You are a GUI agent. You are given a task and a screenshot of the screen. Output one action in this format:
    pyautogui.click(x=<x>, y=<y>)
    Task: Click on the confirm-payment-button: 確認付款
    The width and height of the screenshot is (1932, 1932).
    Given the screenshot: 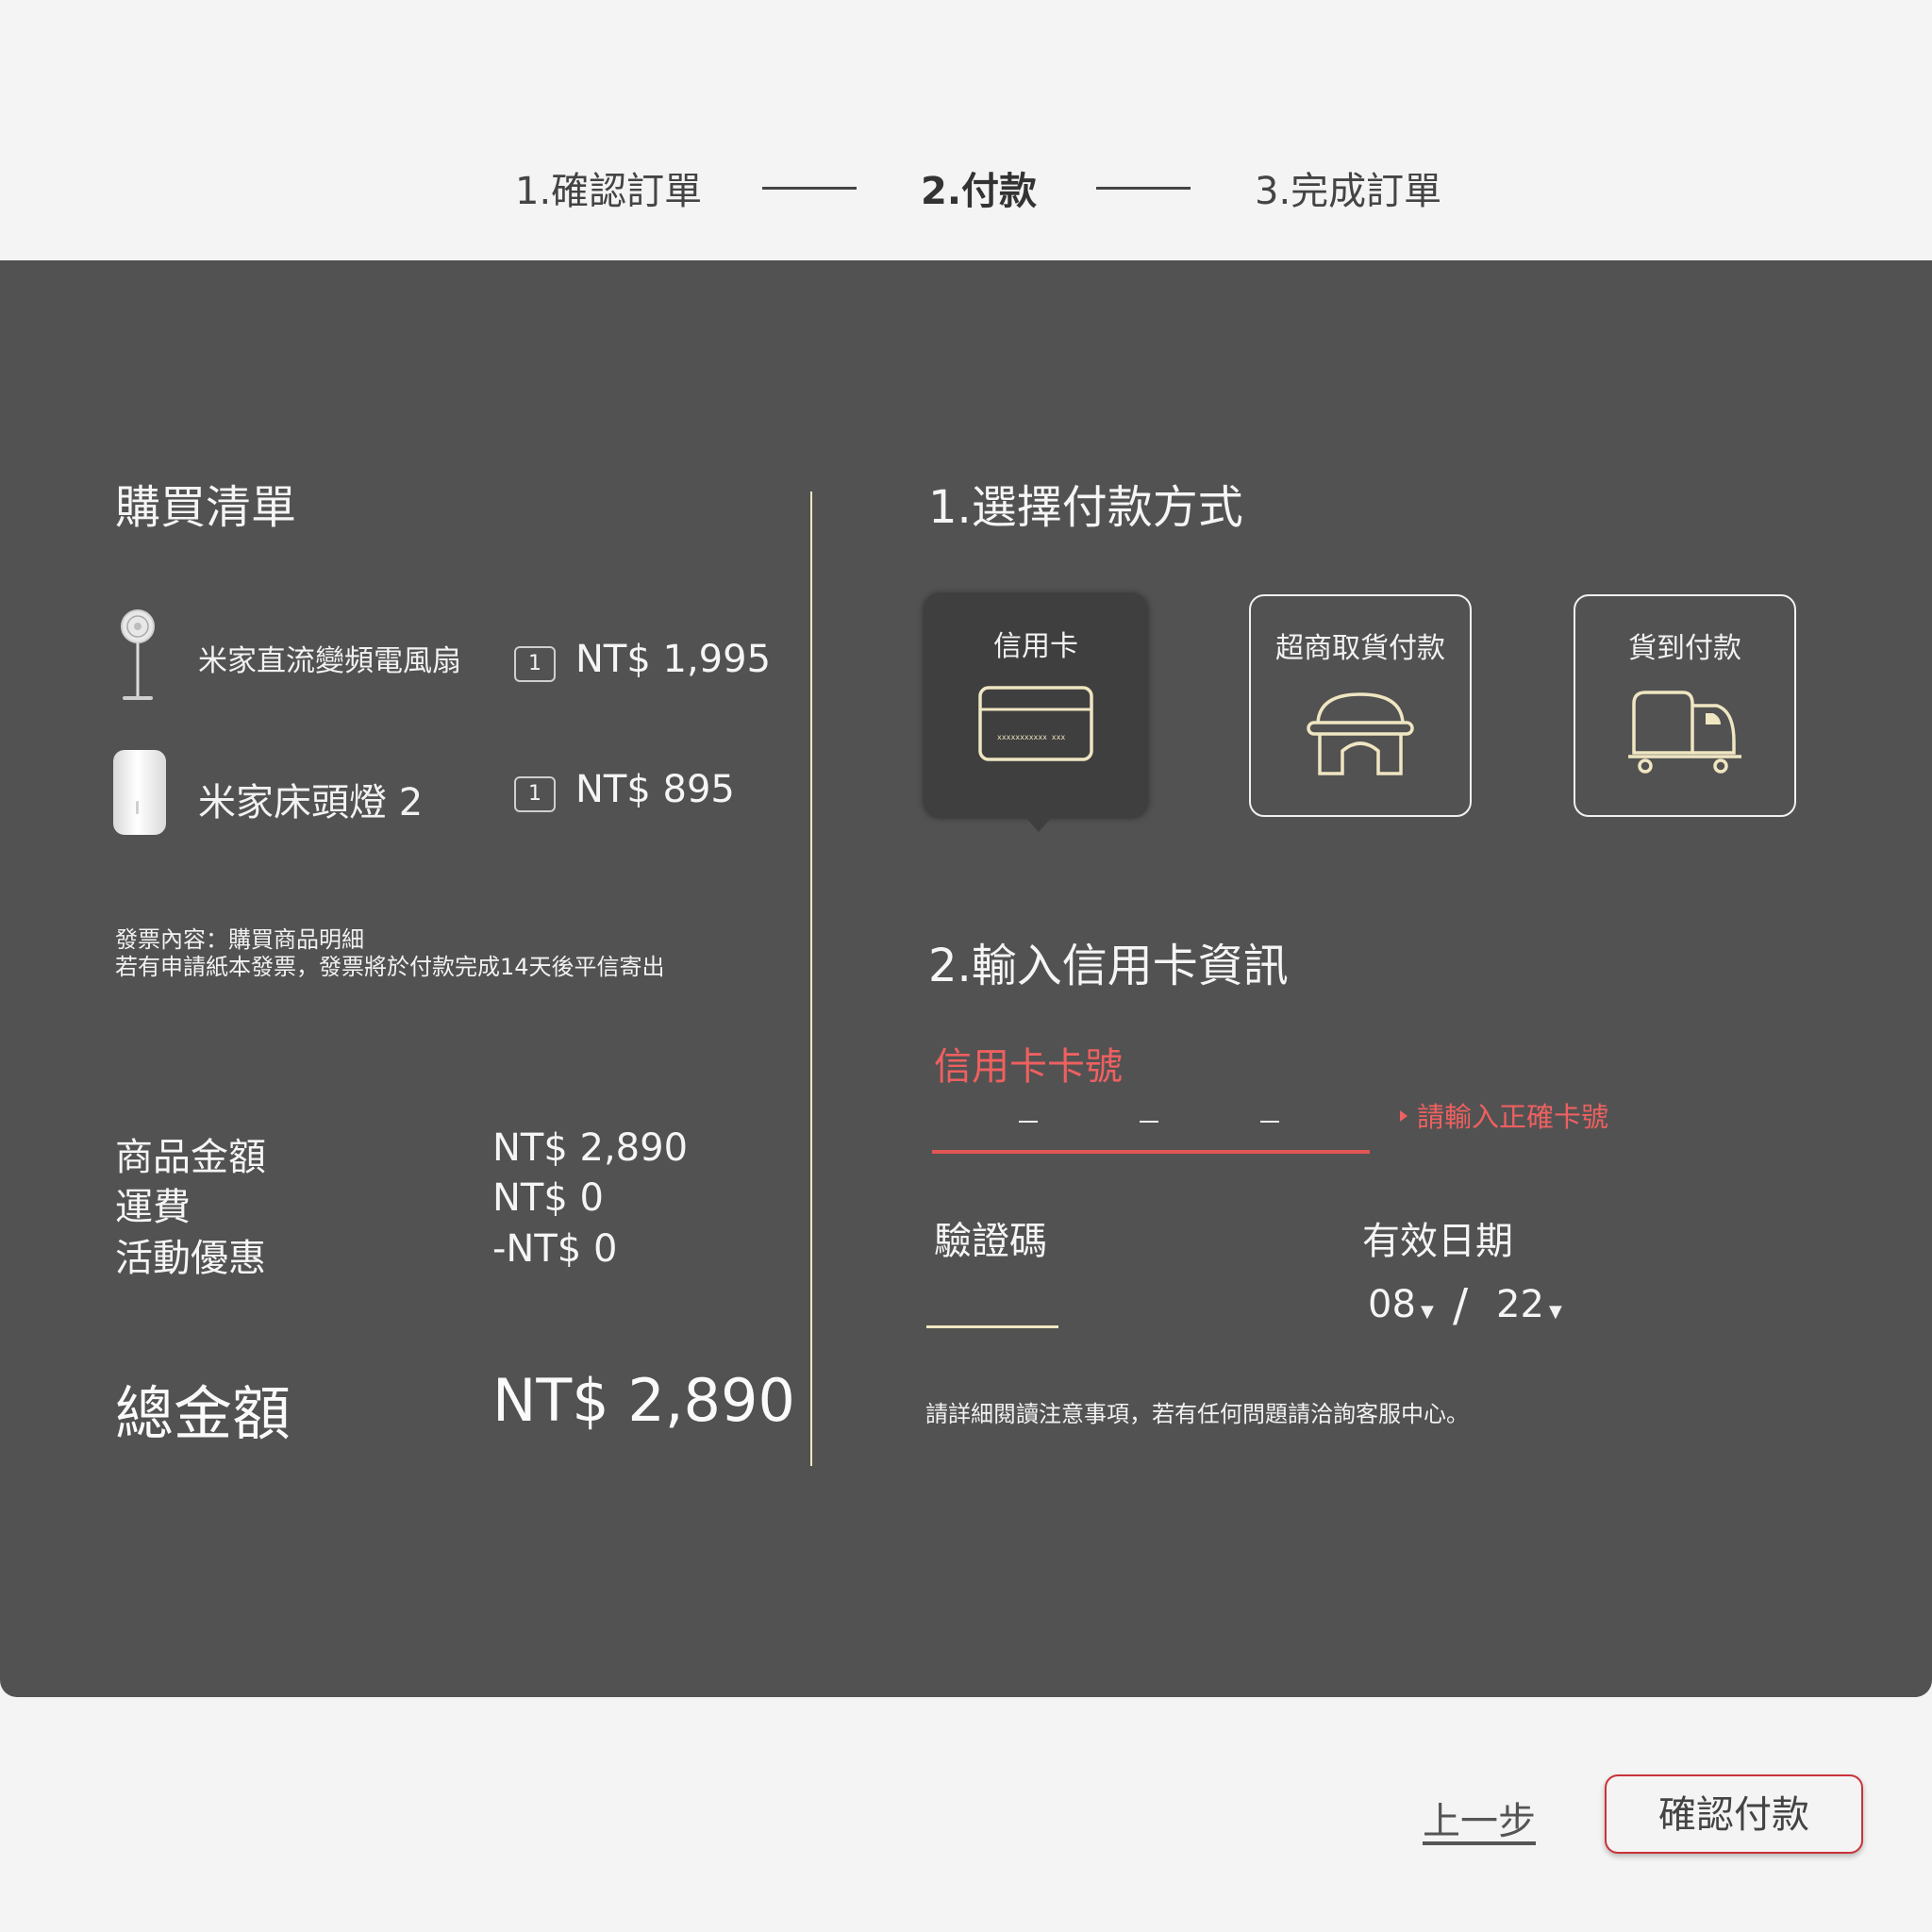 What is the action you would take?
    pyautogui.click(x=1734, y=1814)
    